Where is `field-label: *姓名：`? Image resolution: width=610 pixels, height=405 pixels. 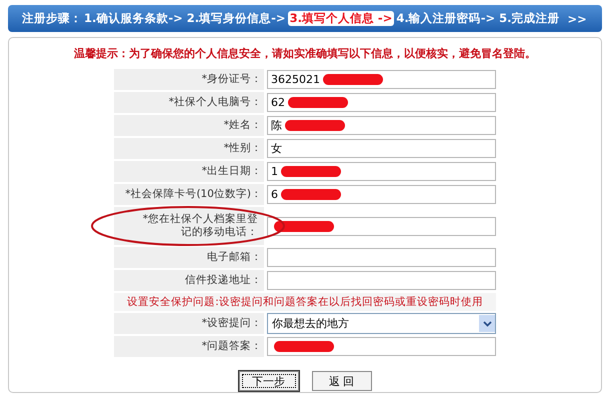 field-label: *姓名： is located at coordinates (189, 125).